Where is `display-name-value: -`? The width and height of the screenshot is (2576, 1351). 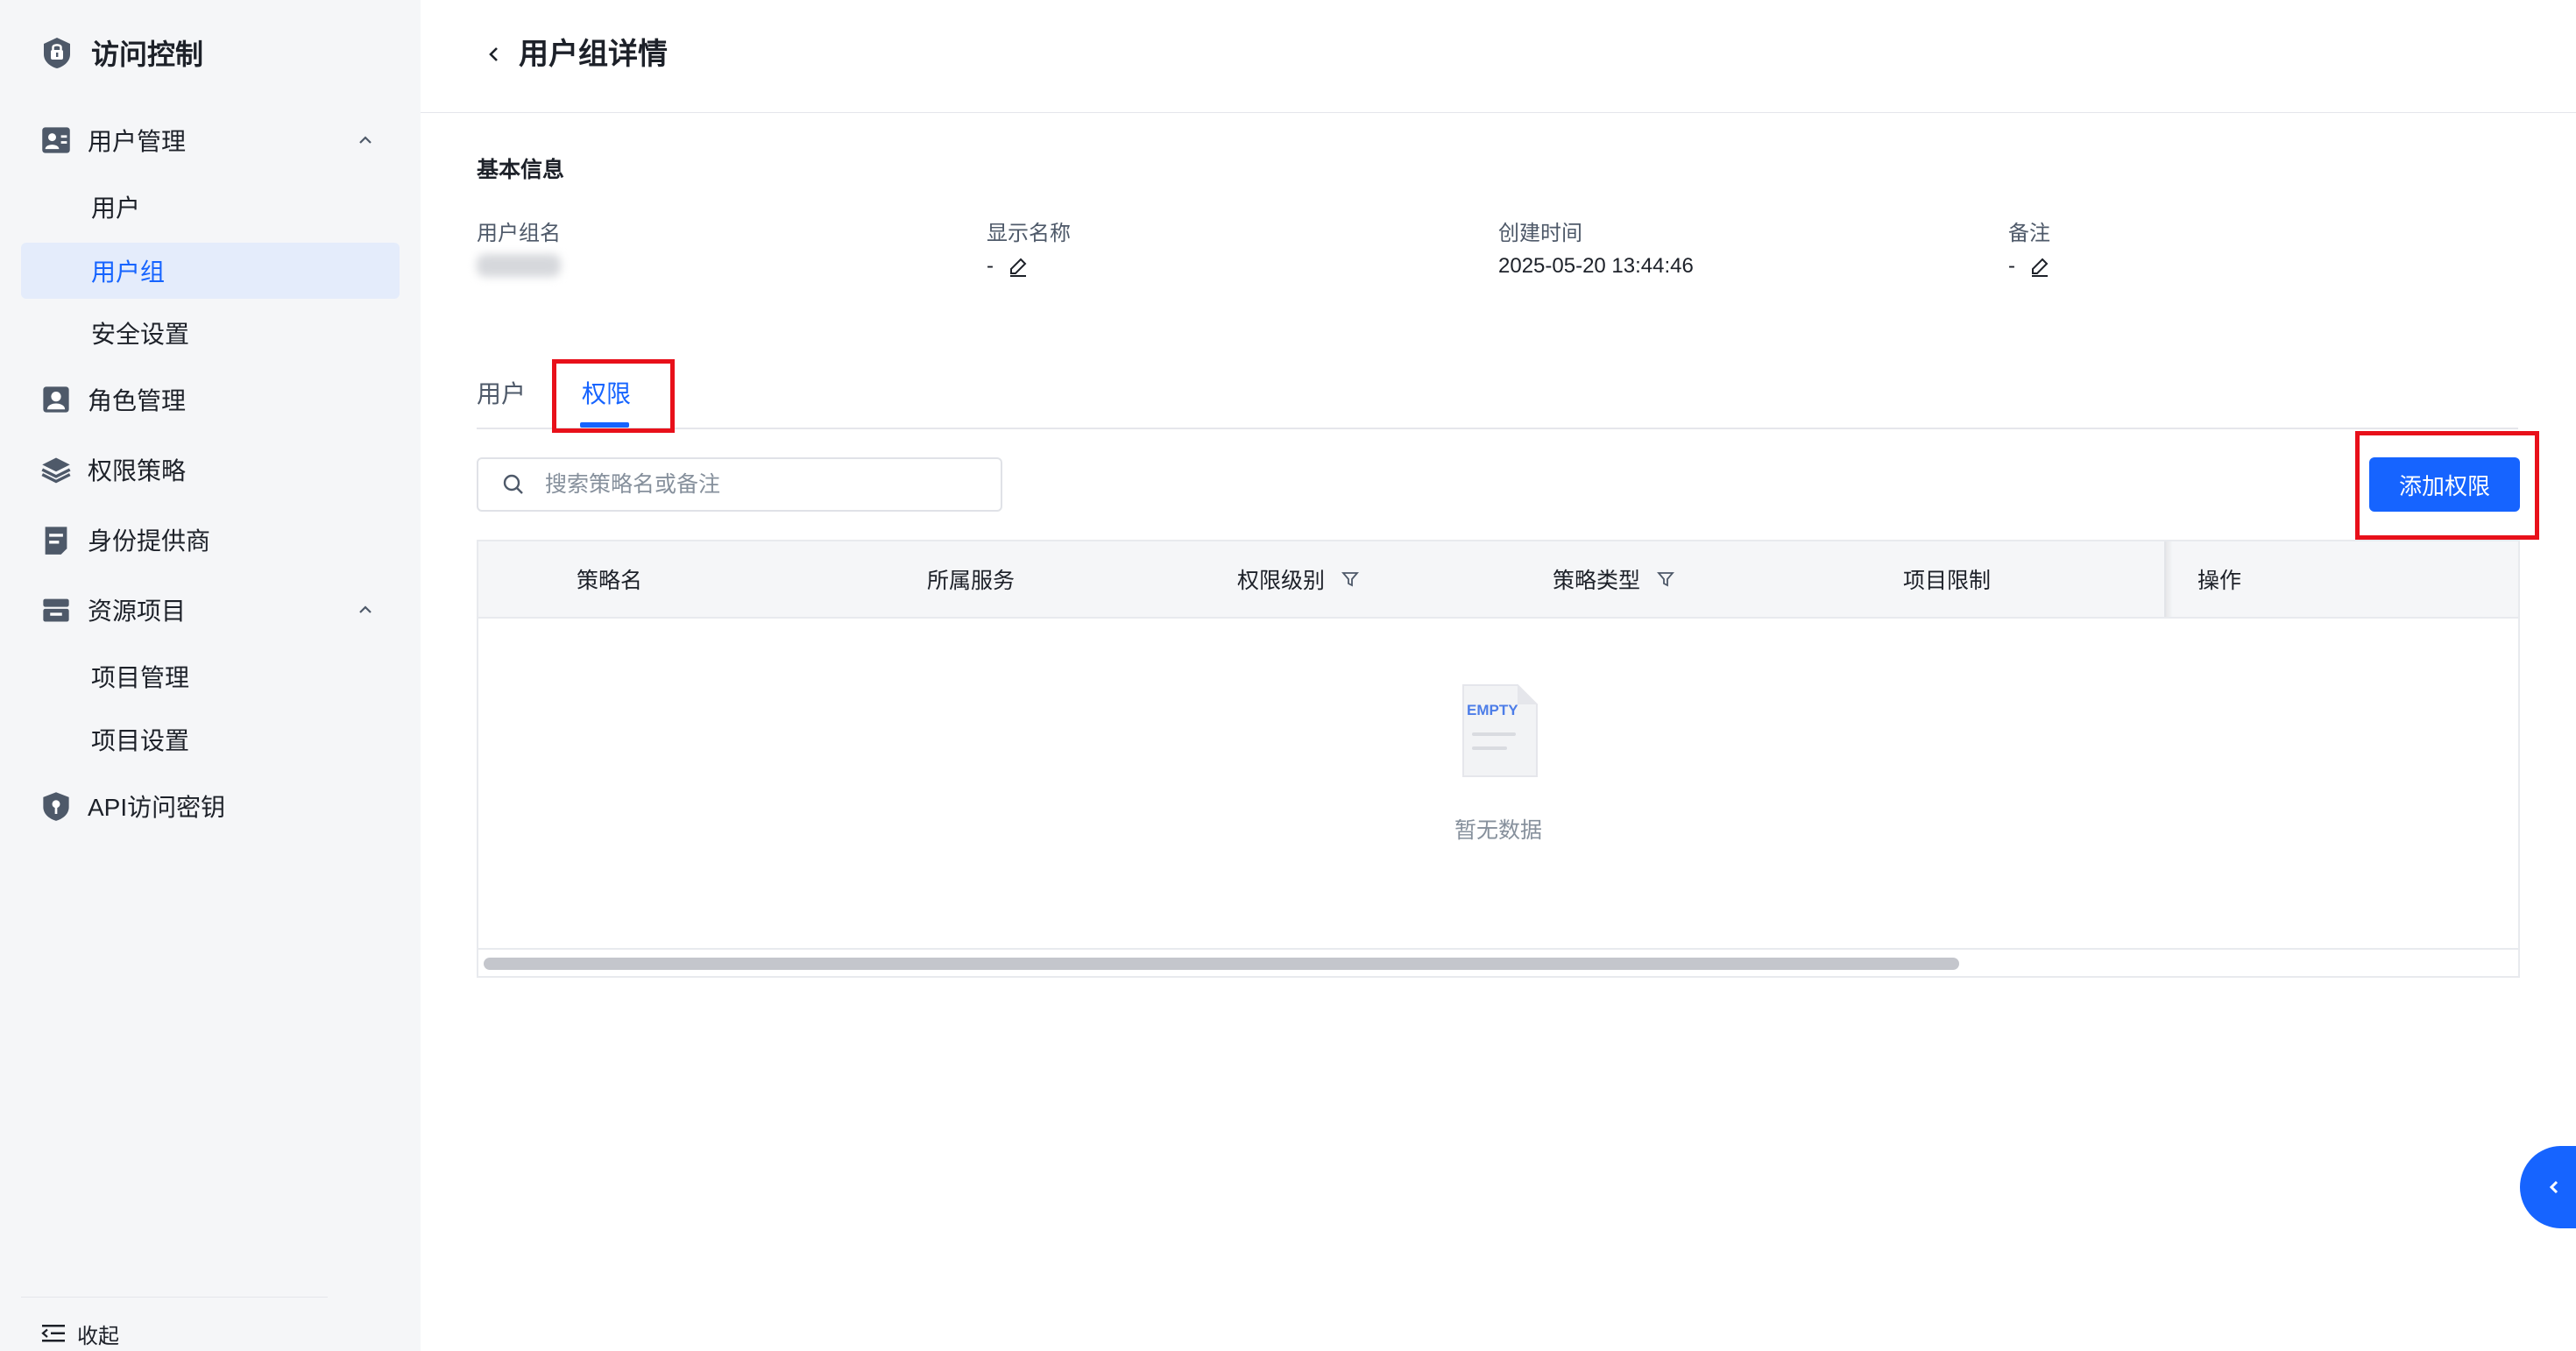 display-name-value: - is located at coordinates (990, 266).